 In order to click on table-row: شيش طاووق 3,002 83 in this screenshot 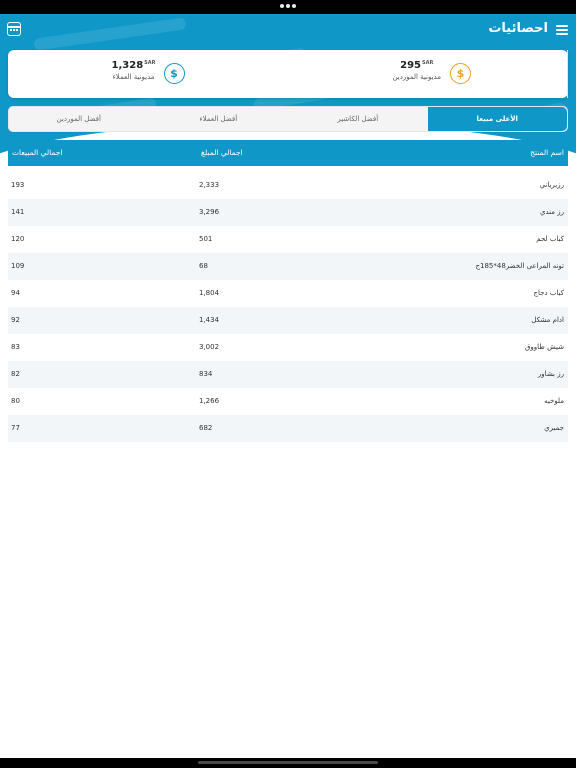, I will do `click(288, 347)`.